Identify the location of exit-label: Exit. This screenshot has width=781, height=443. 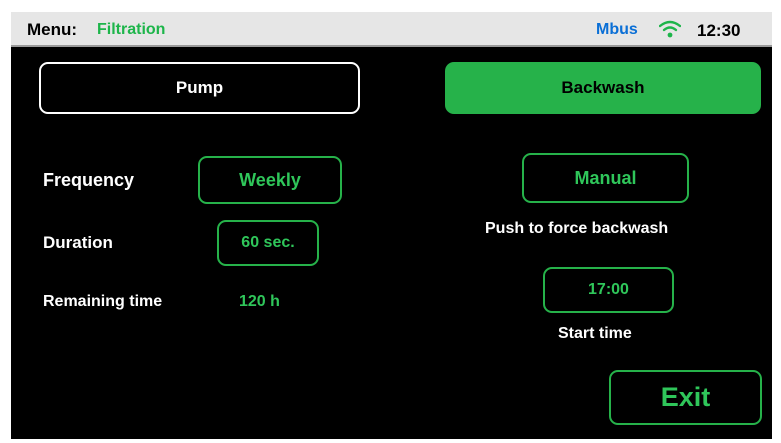
(685, 397).